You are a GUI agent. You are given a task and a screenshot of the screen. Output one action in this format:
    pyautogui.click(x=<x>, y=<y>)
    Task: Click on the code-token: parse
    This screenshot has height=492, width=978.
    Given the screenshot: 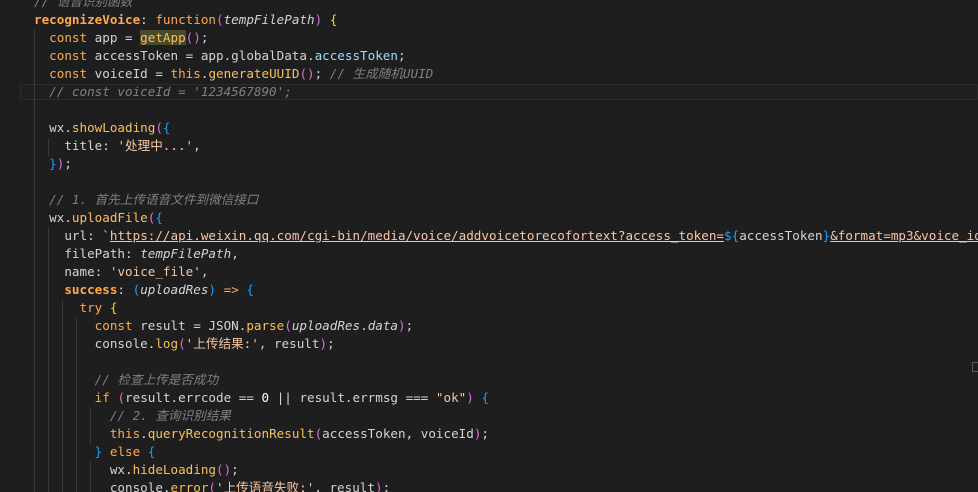 What is the action you would take?
    pyautogui.click(x=265, y=325)
    